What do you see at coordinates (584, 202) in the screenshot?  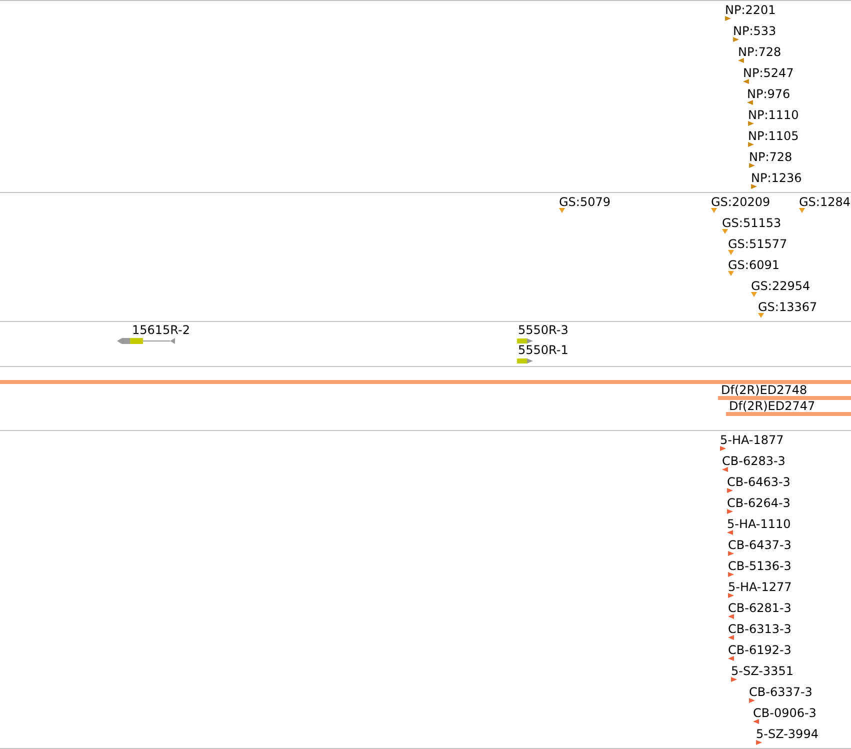 I see `feature-label: GS:5079` at bounding box center [584, 202].